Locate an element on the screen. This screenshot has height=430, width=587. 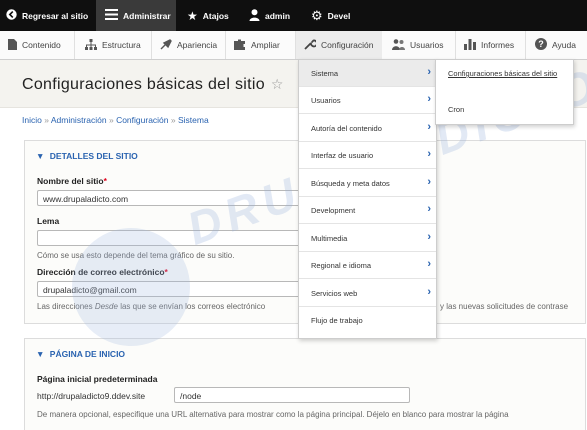
devel-tab: ⚙ Devel is located at coordinates (330, 15).